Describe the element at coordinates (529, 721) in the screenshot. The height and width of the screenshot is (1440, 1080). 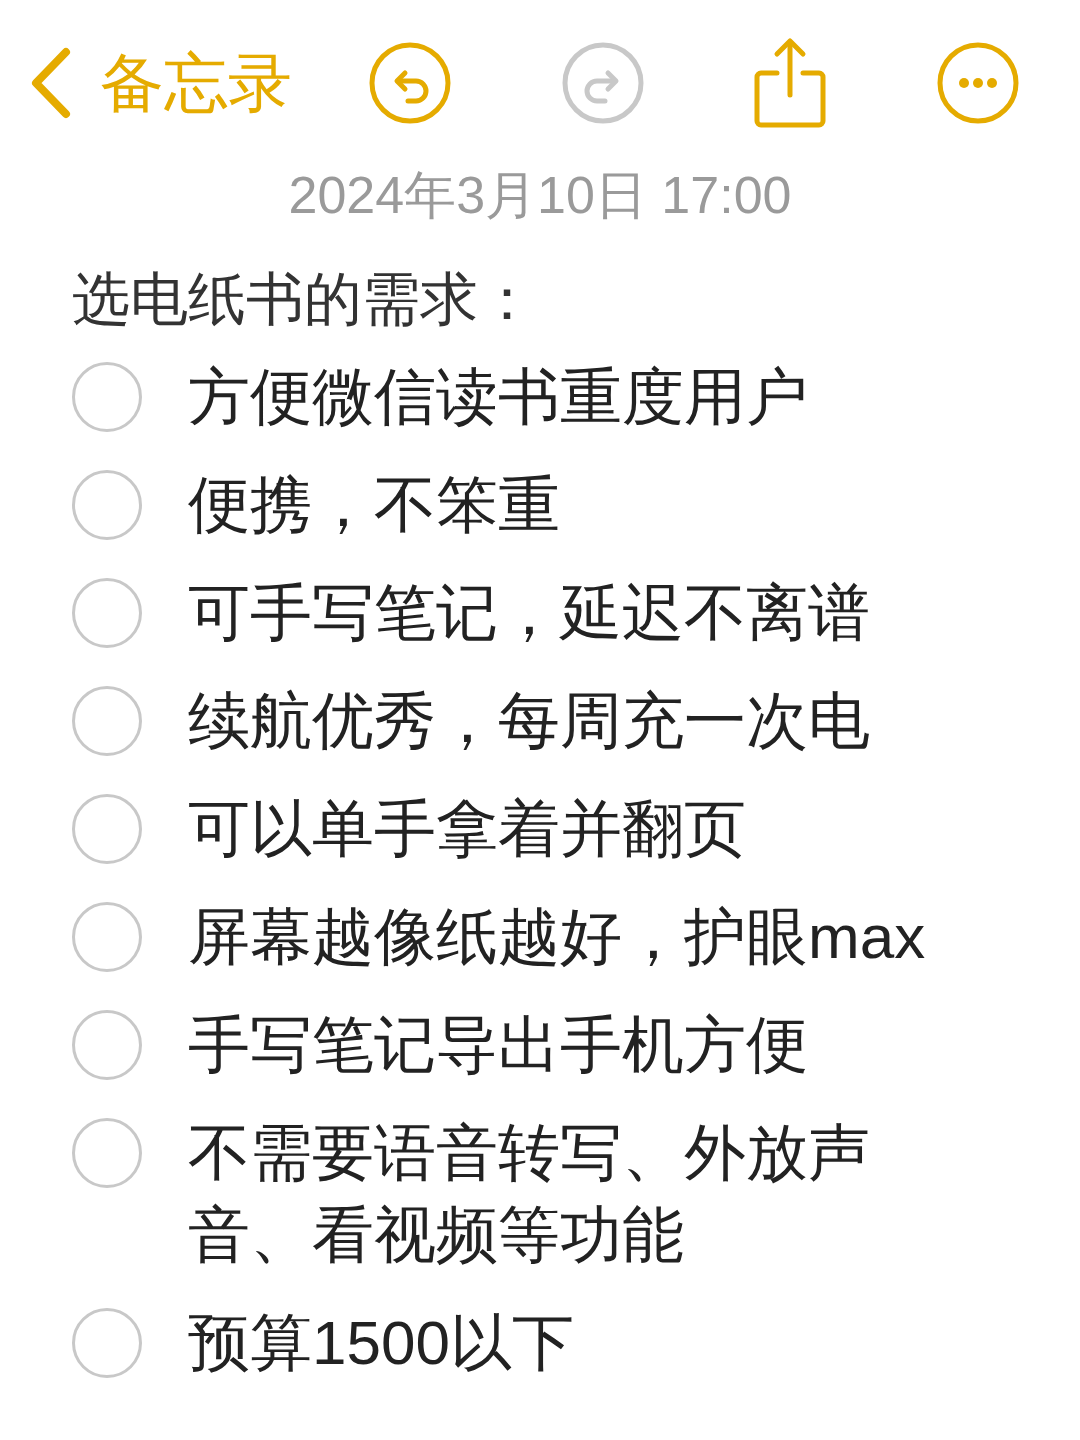
I see `checklist-item-text: 续航优秀，每周充一次电` at that location.